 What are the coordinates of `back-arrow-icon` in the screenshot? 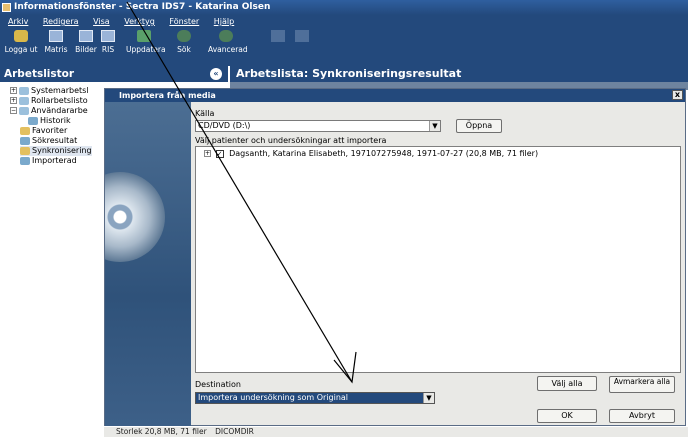 It's located at (278, 36).